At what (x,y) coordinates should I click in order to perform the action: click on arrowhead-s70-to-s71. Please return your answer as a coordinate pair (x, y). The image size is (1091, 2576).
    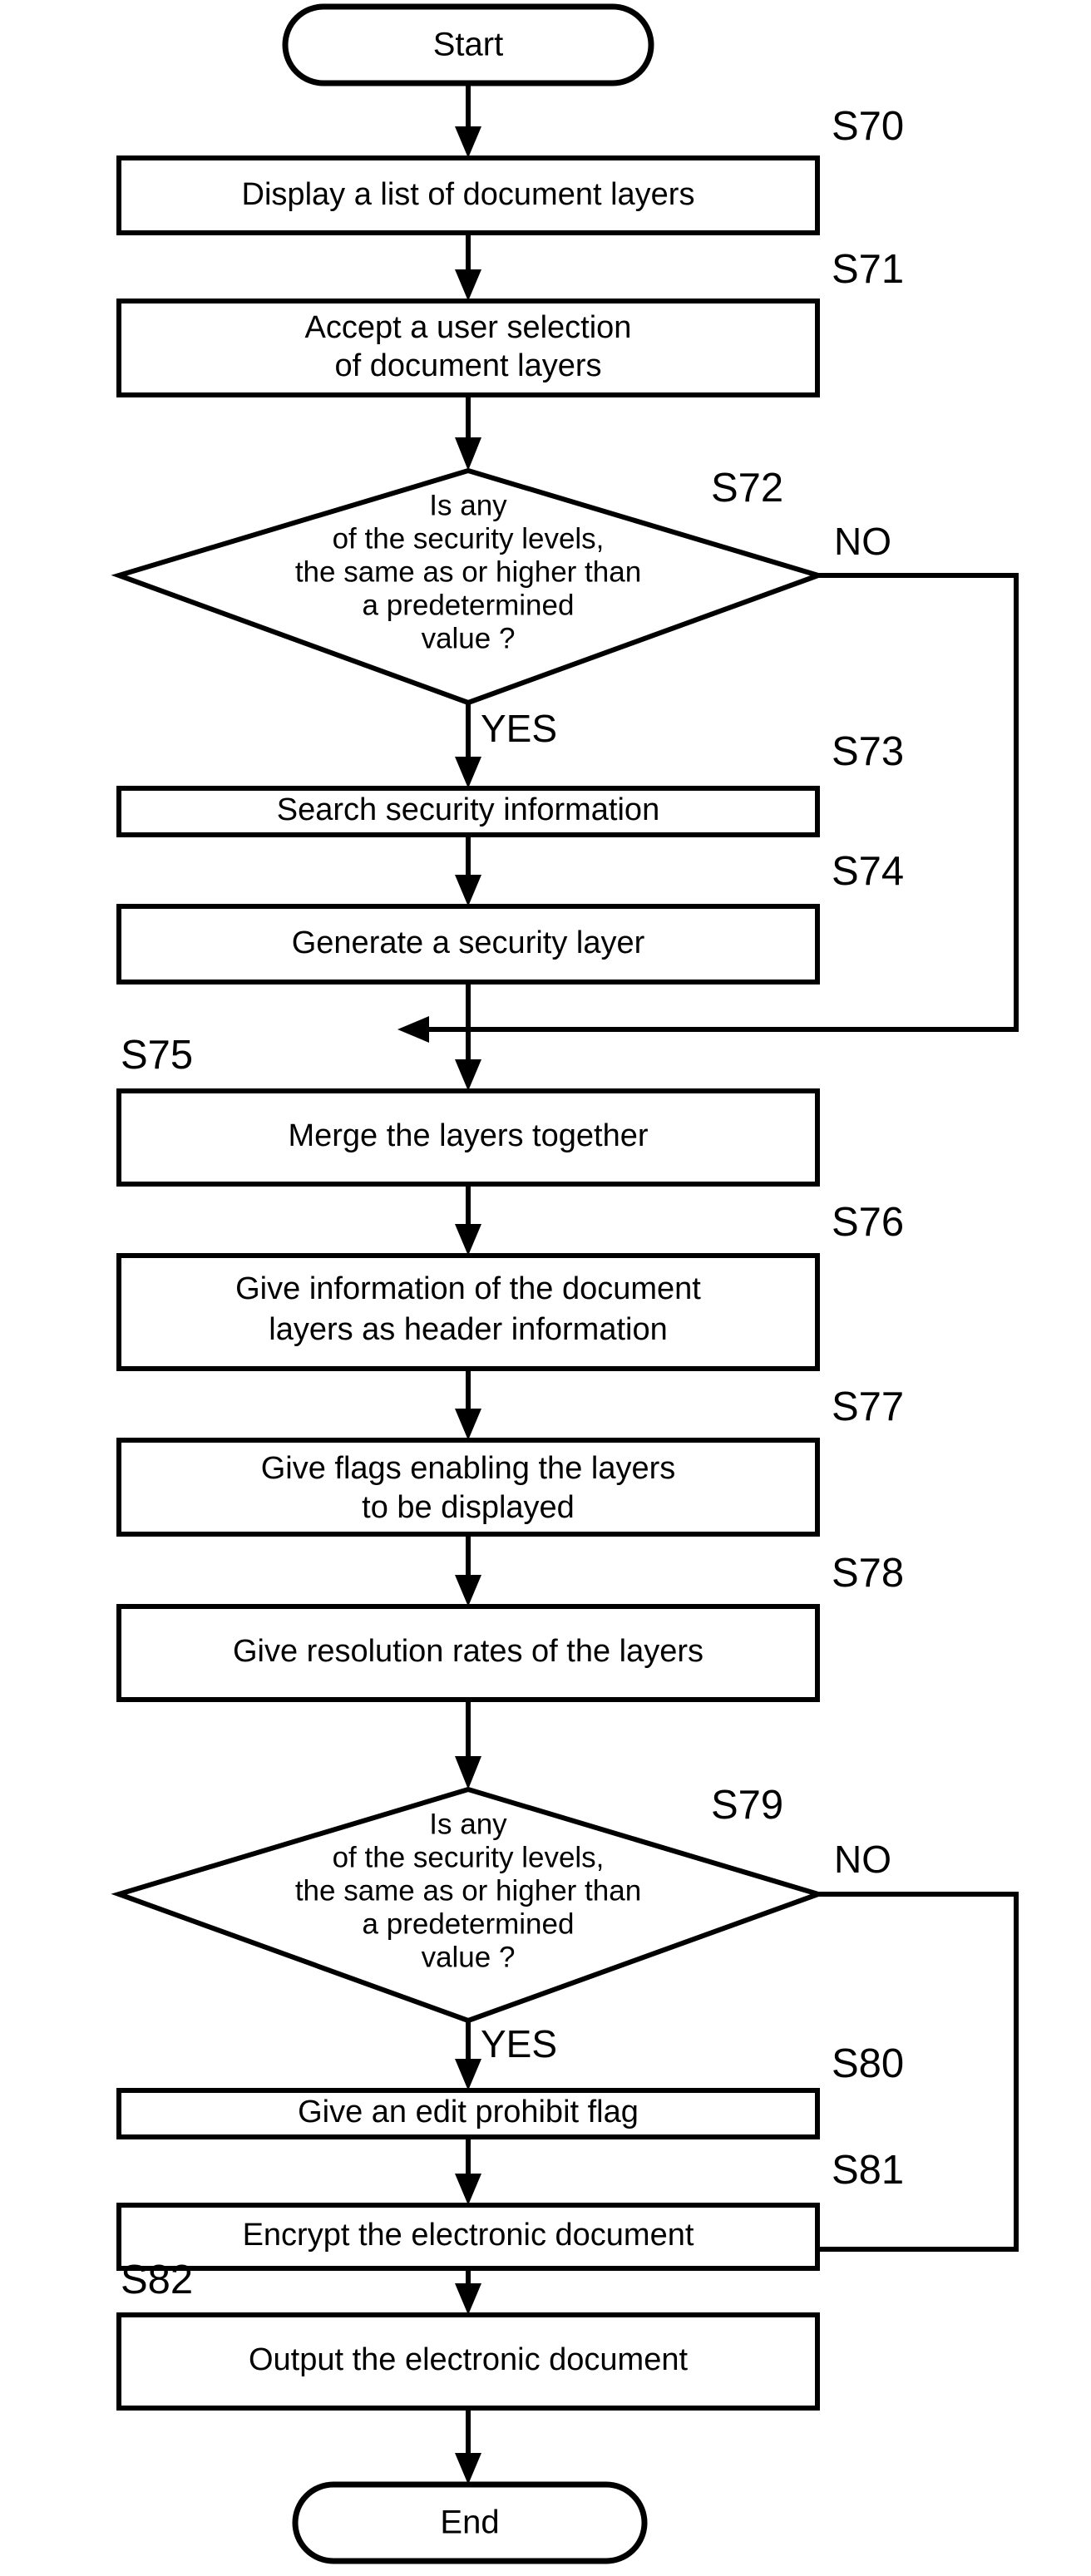
    Looking at the image, I should click on (468, 285).